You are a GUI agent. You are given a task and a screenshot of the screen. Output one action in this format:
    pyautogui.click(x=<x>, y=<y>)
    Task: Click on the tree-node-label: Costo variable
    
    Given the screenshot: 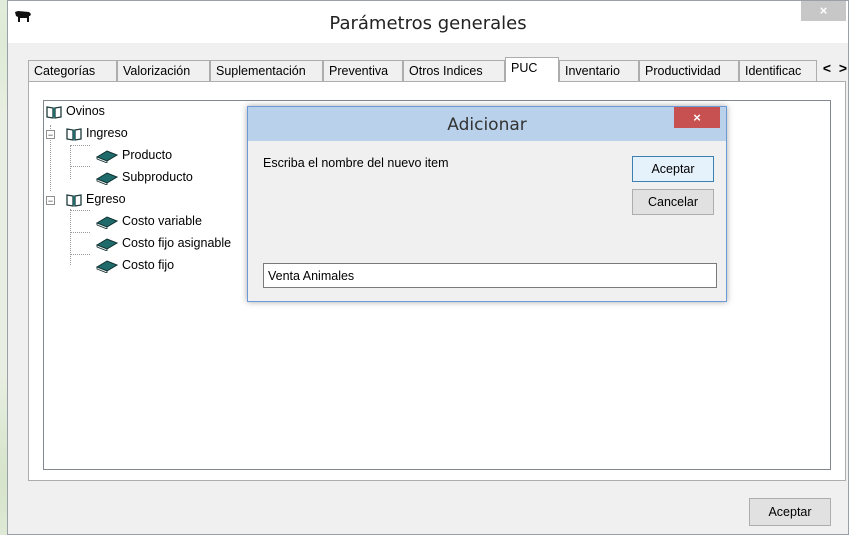 What is the action you would take?
    pyautogui.click(x=162, y=221)
    